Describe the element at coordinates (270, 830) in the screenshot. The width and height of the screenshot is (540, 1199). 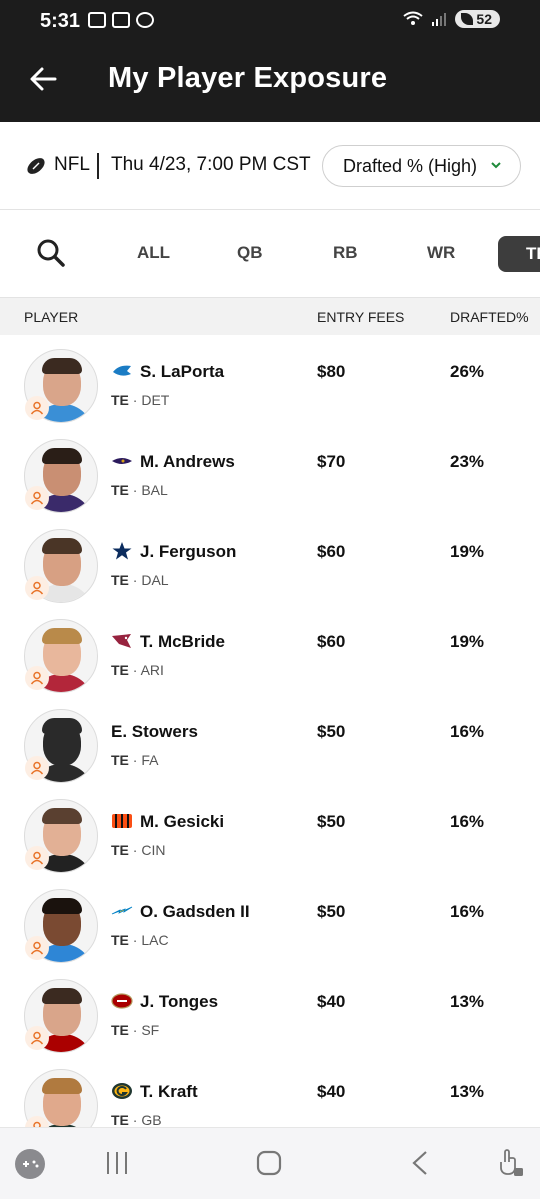
I see `player-row: M. Gesicki TE · CIN $50 16%` at that location.